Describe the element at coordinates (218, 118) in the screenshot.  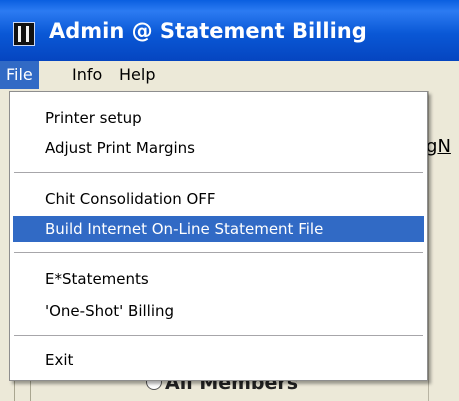
I see `menu-item-printer-setup: Printer setup` at that location.